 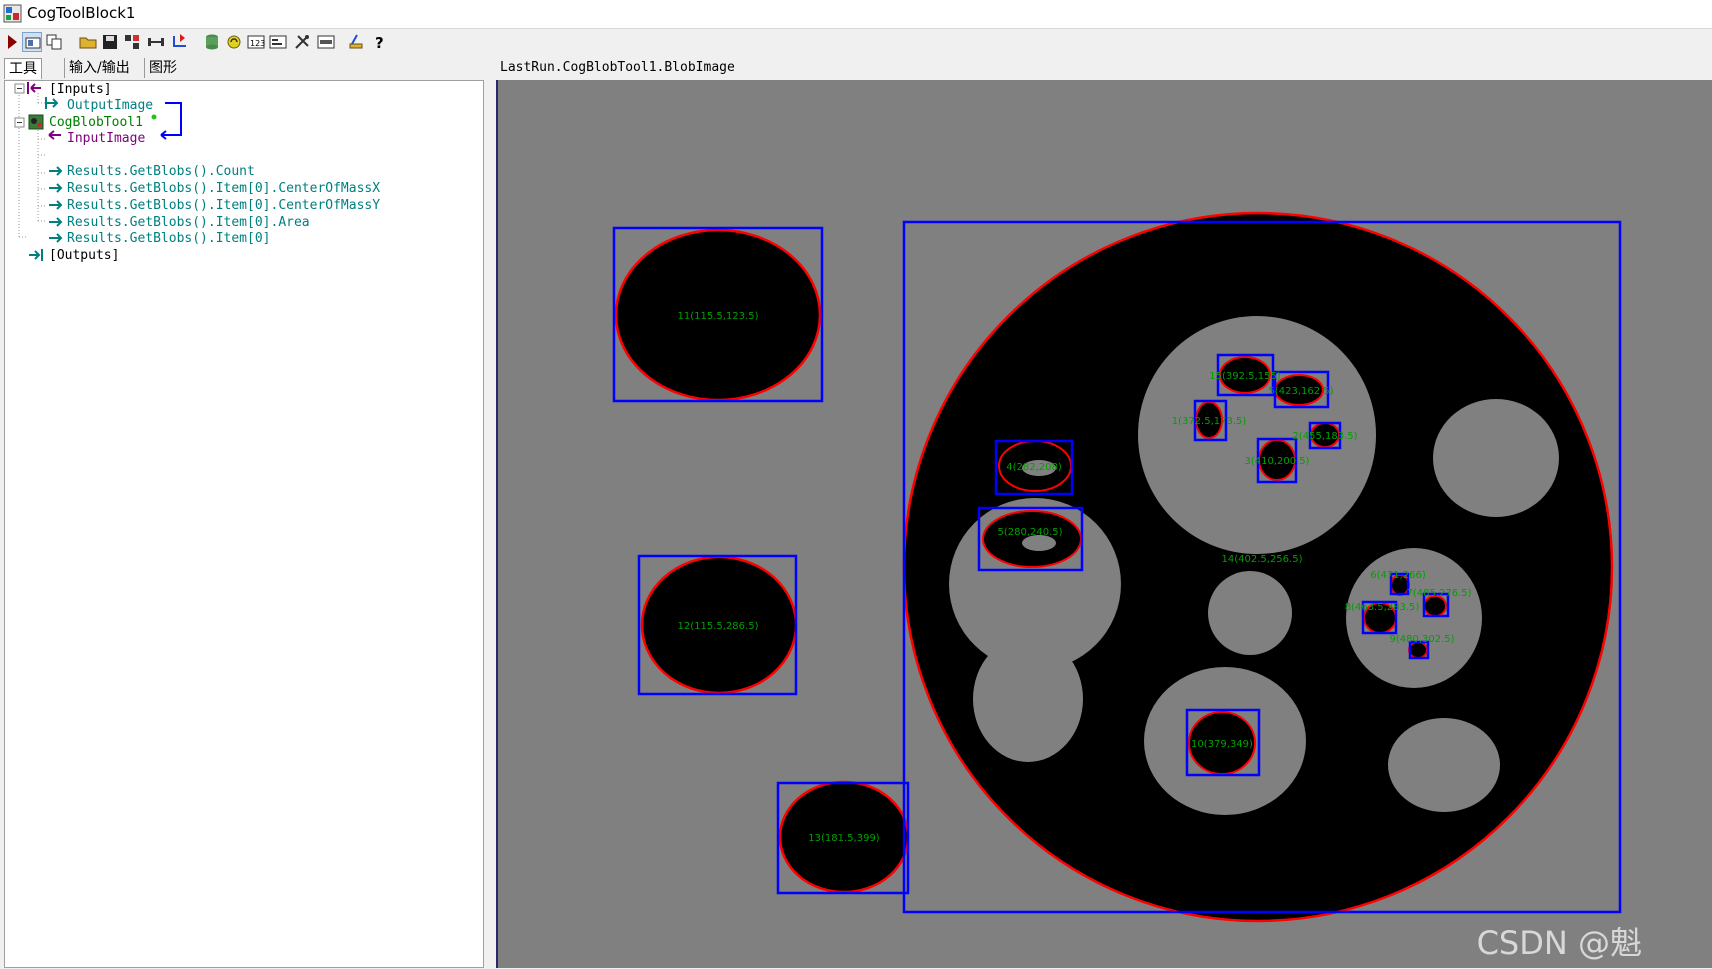 What do you see at coordinates (132, 42) in the screenshot?
I see `tool-group-icon` at bounding box center [132, 42].